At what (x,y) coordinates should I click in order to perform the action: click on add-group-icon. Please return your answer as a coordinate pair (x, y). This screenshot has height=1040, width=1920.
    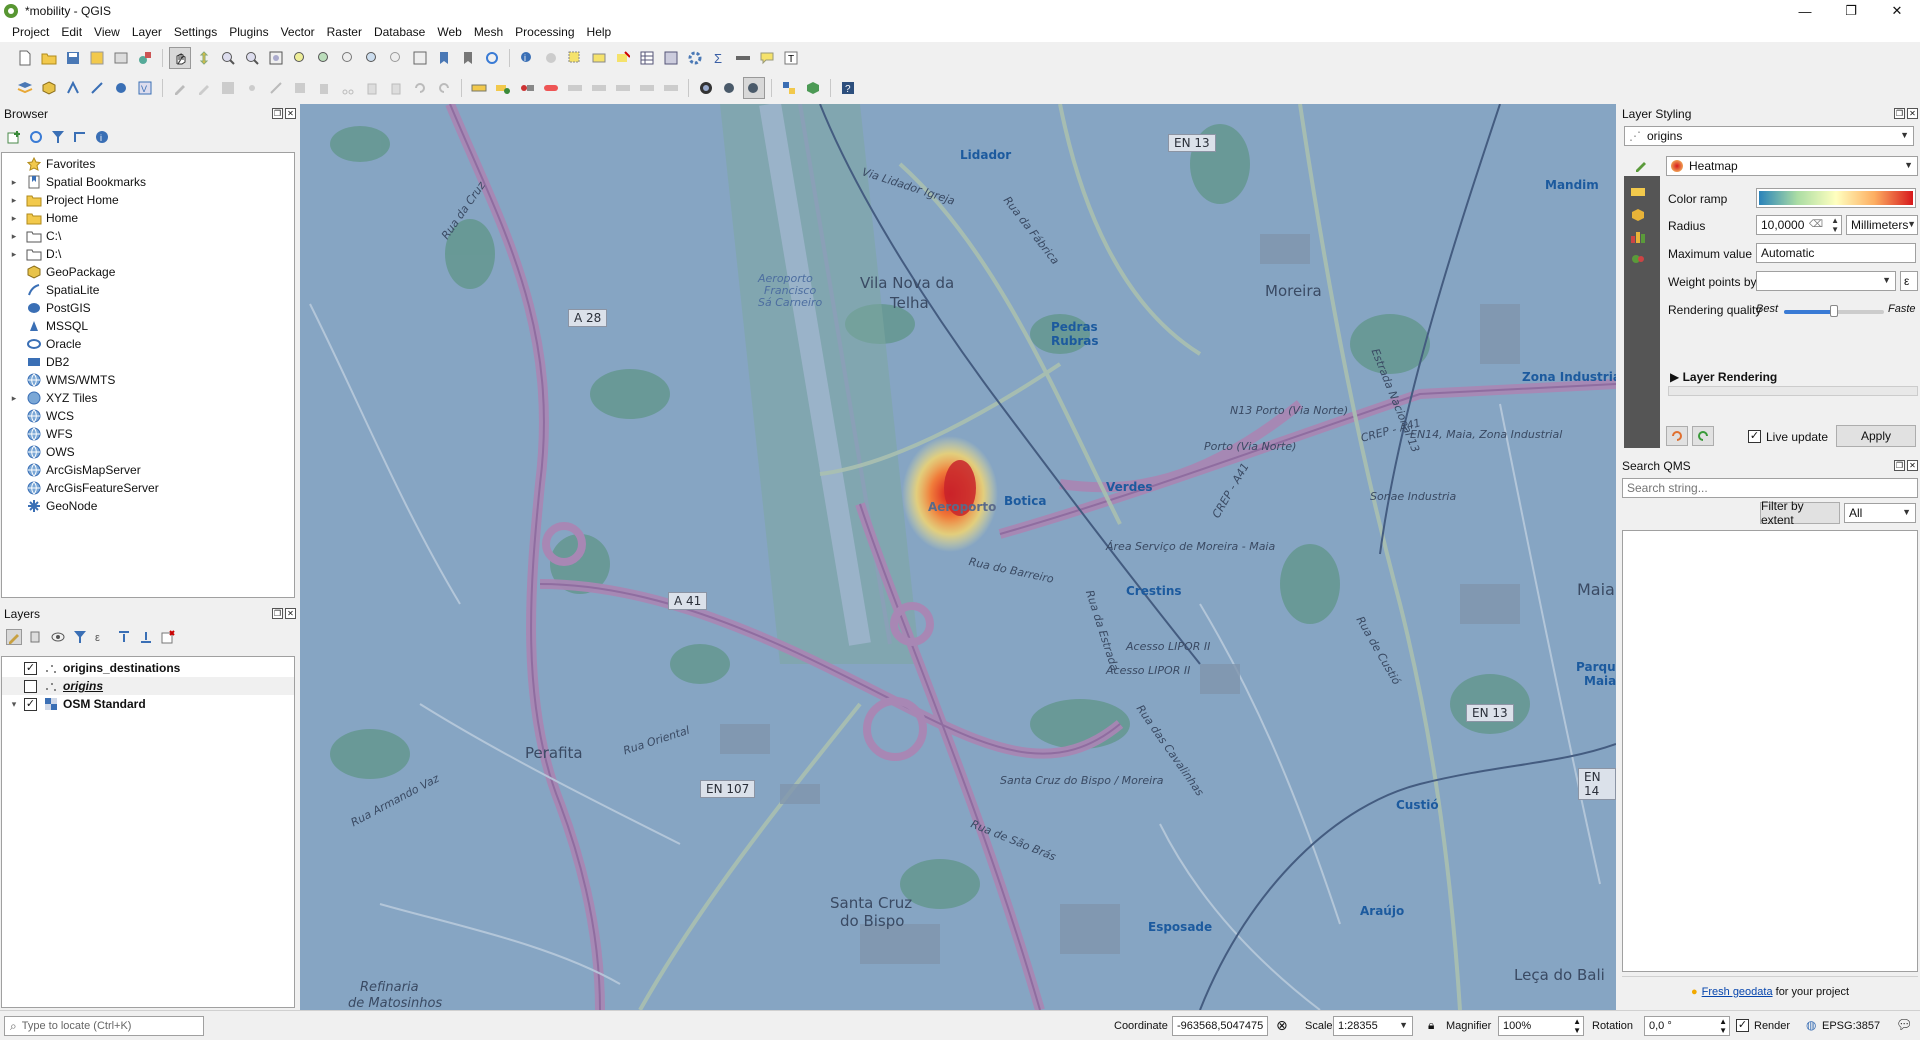
    Looking at the image, I should click on (36, 637).